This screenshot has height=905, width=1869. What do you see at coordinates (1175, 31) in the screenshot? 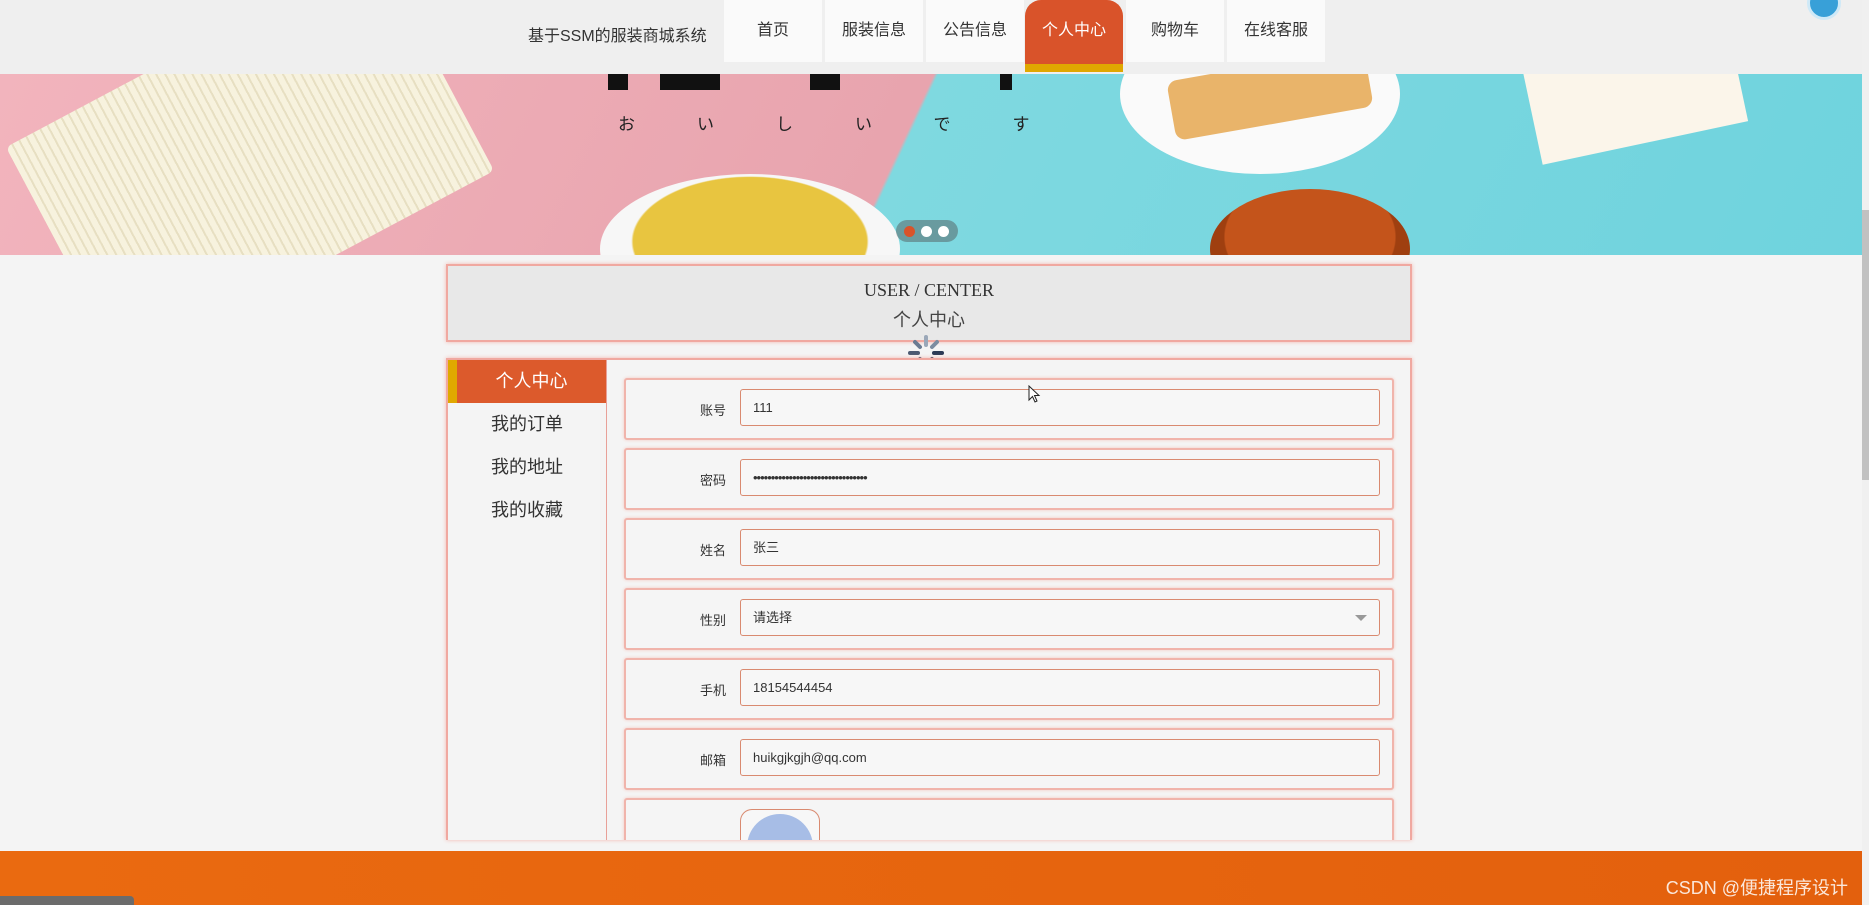
I see `nav-cart: 购物车` at bounding box center [1175, 31].